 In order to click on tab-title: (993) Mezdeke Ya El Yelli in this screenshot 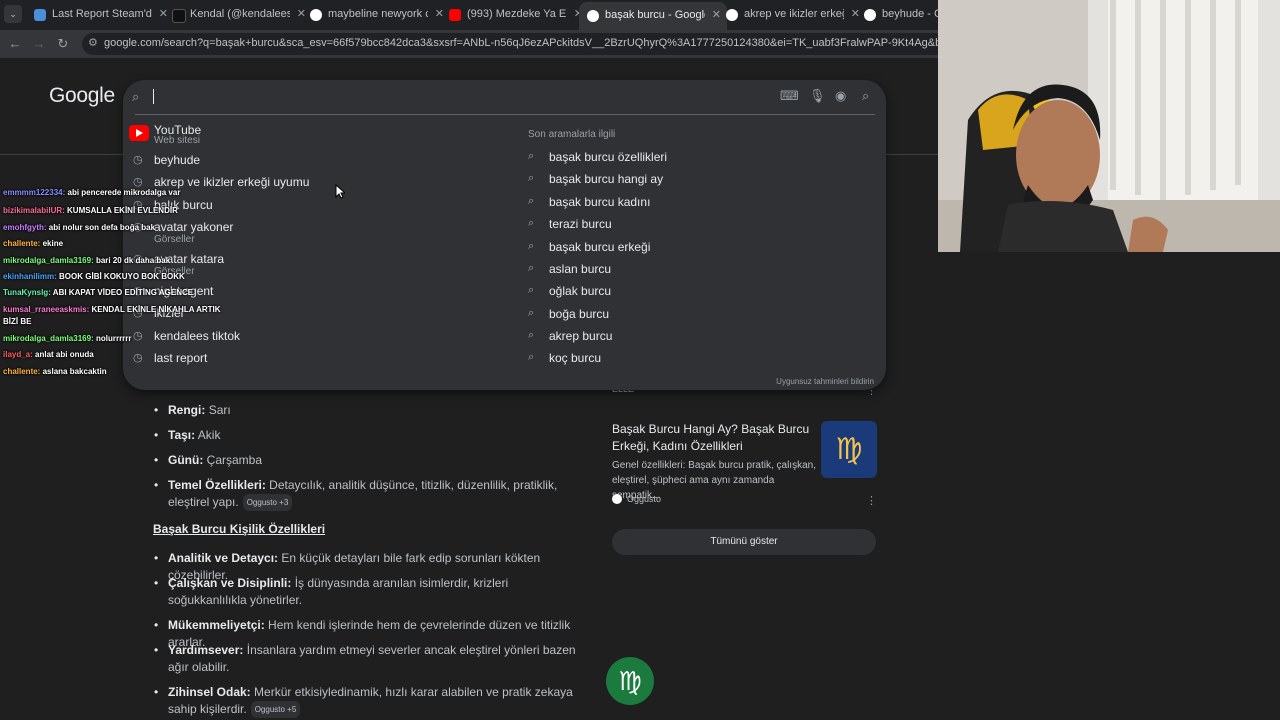, I will do `click(517, 14)`.